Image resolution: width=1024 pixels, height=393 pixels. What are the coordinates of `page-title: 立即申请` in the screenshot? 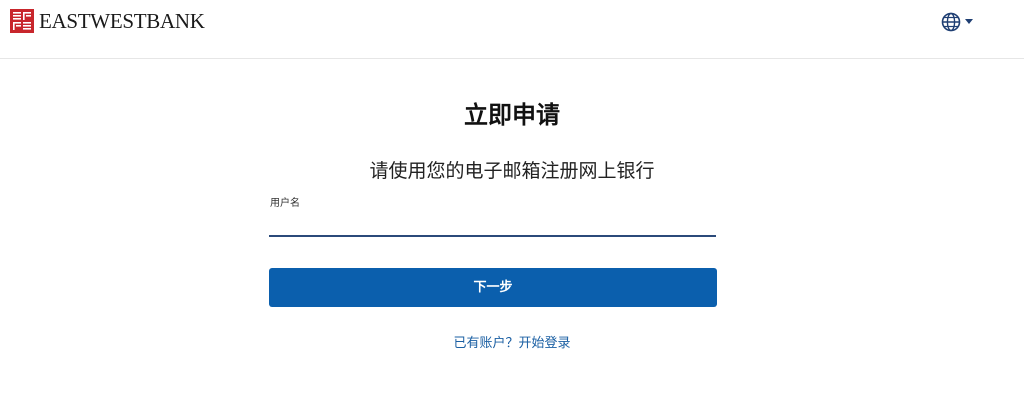 It's located at (512, 115).